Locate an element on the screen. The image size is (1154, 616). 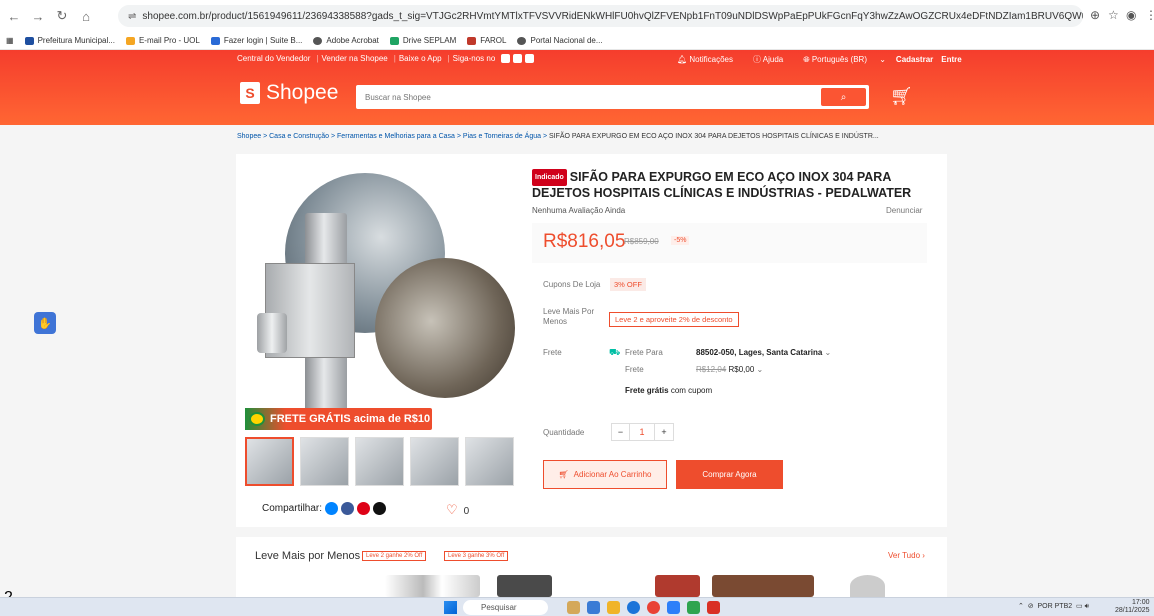
steel-outlet is located at coordinates (272, 333).